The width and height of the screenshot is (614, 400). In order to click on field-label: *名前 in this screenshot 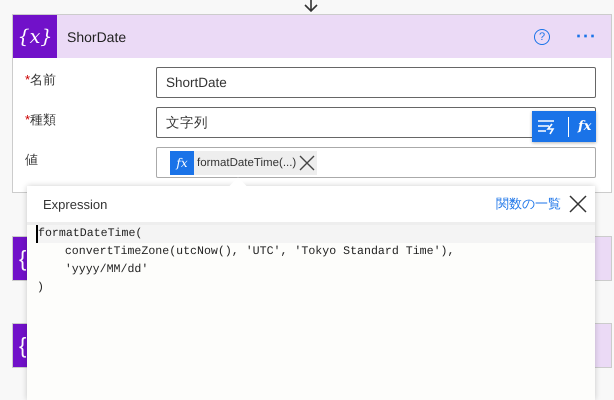, I will do `click(41, 80)`.